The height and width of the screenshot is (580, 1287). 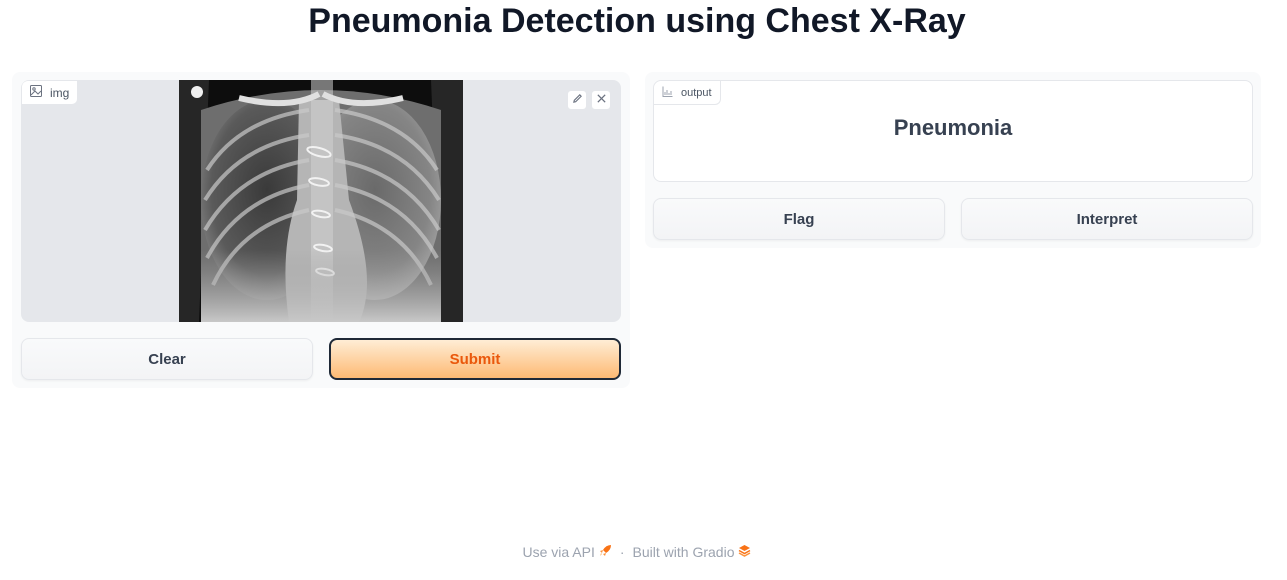 I want to click on output-label-text: output, so click(x=696, y=92).